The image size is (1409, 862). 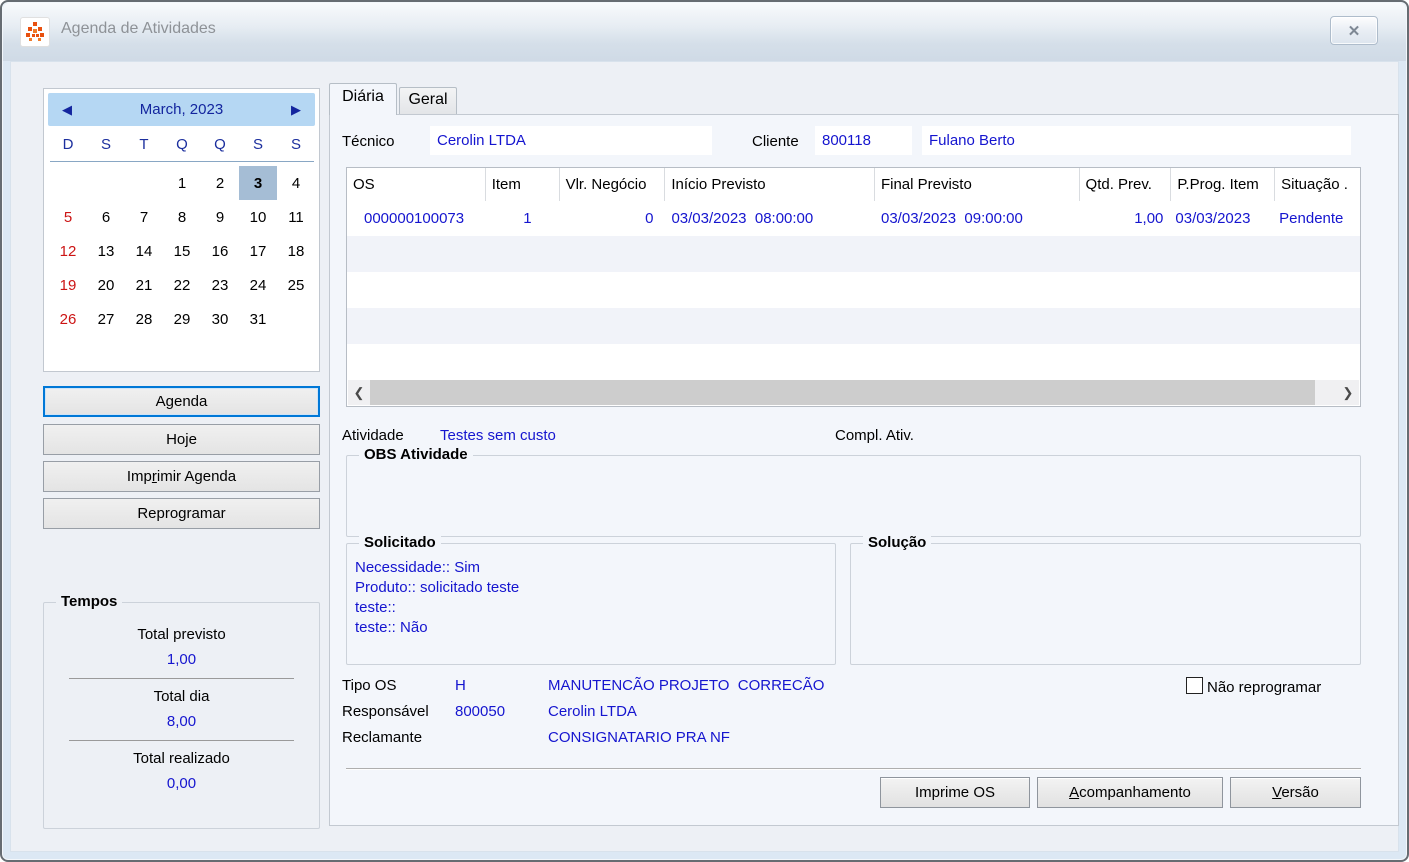 What do you see at coordinates (649, 218) in the screenshot?
I see `grid-cell: 0` at bounding box center [649, 218].